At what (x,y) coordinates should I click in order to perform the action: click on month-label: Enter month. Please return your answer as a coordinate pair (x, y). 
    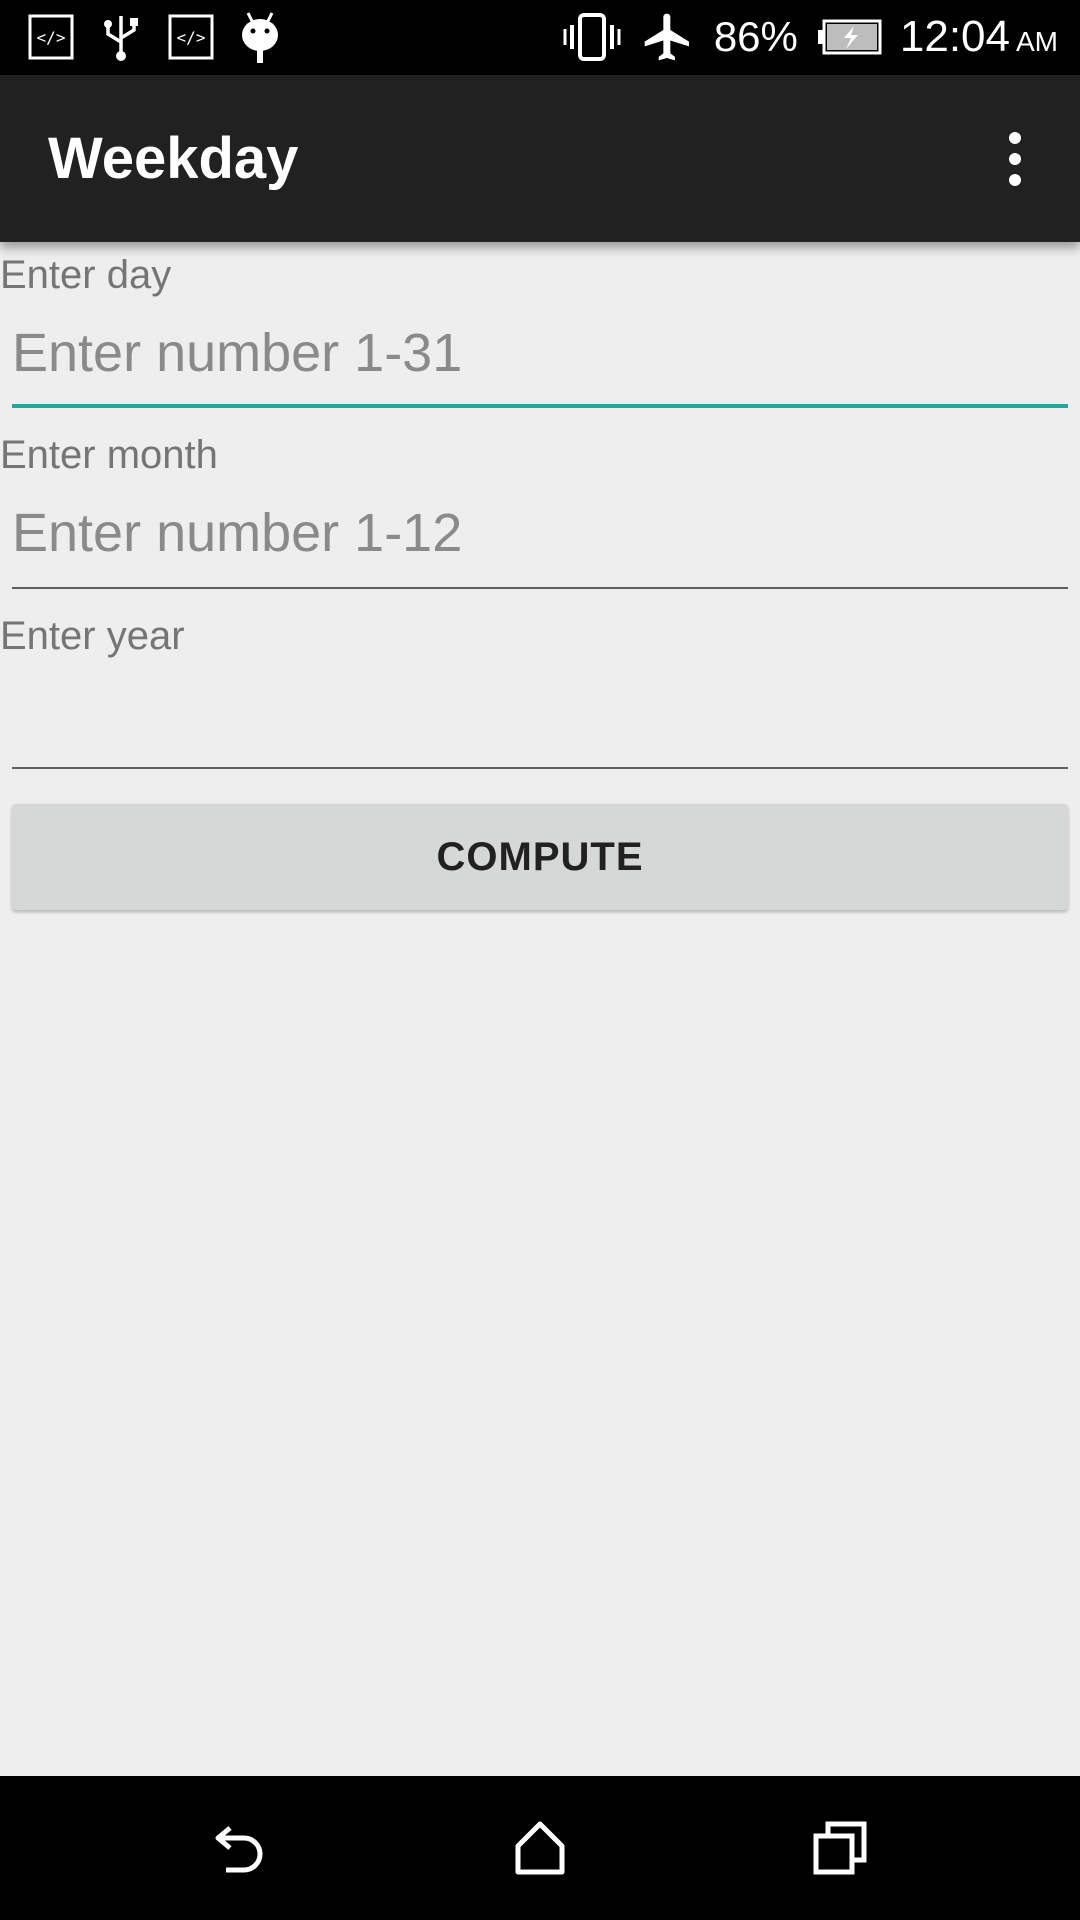
    Looking at the image, I should click on (109, 455).